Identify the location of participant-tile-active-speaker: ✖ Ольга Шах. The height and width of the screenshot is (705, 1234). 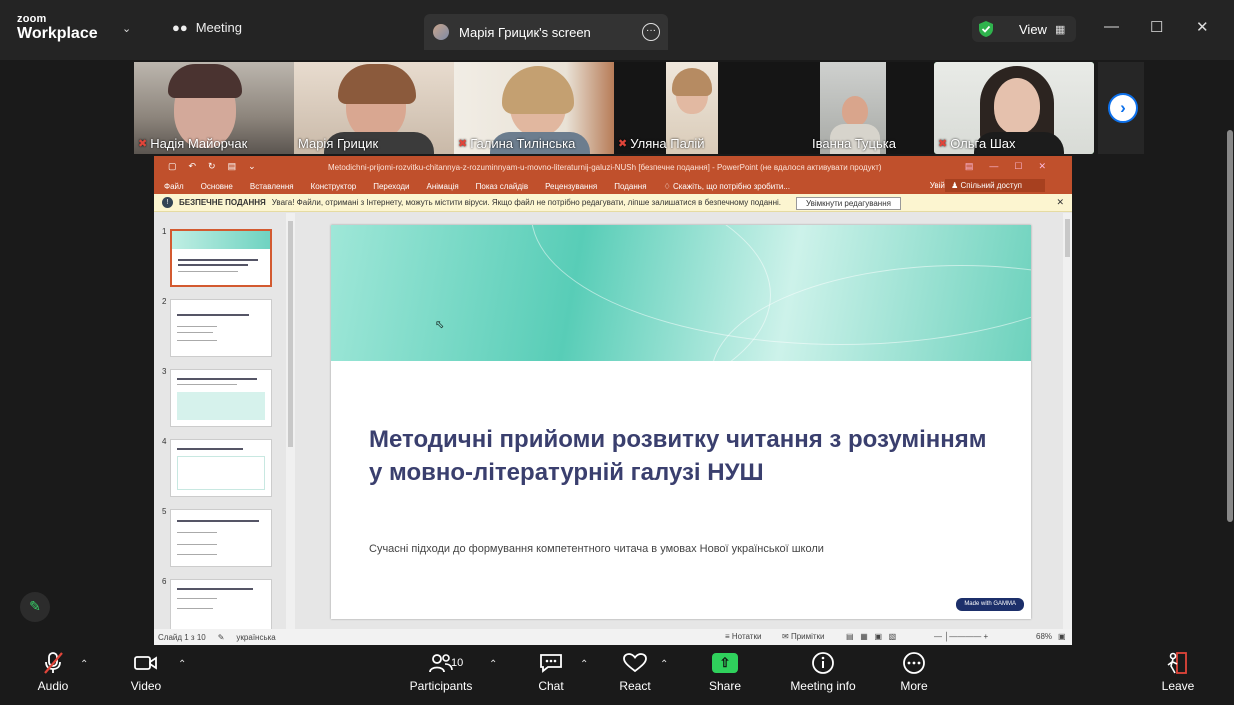
(1014, 108).